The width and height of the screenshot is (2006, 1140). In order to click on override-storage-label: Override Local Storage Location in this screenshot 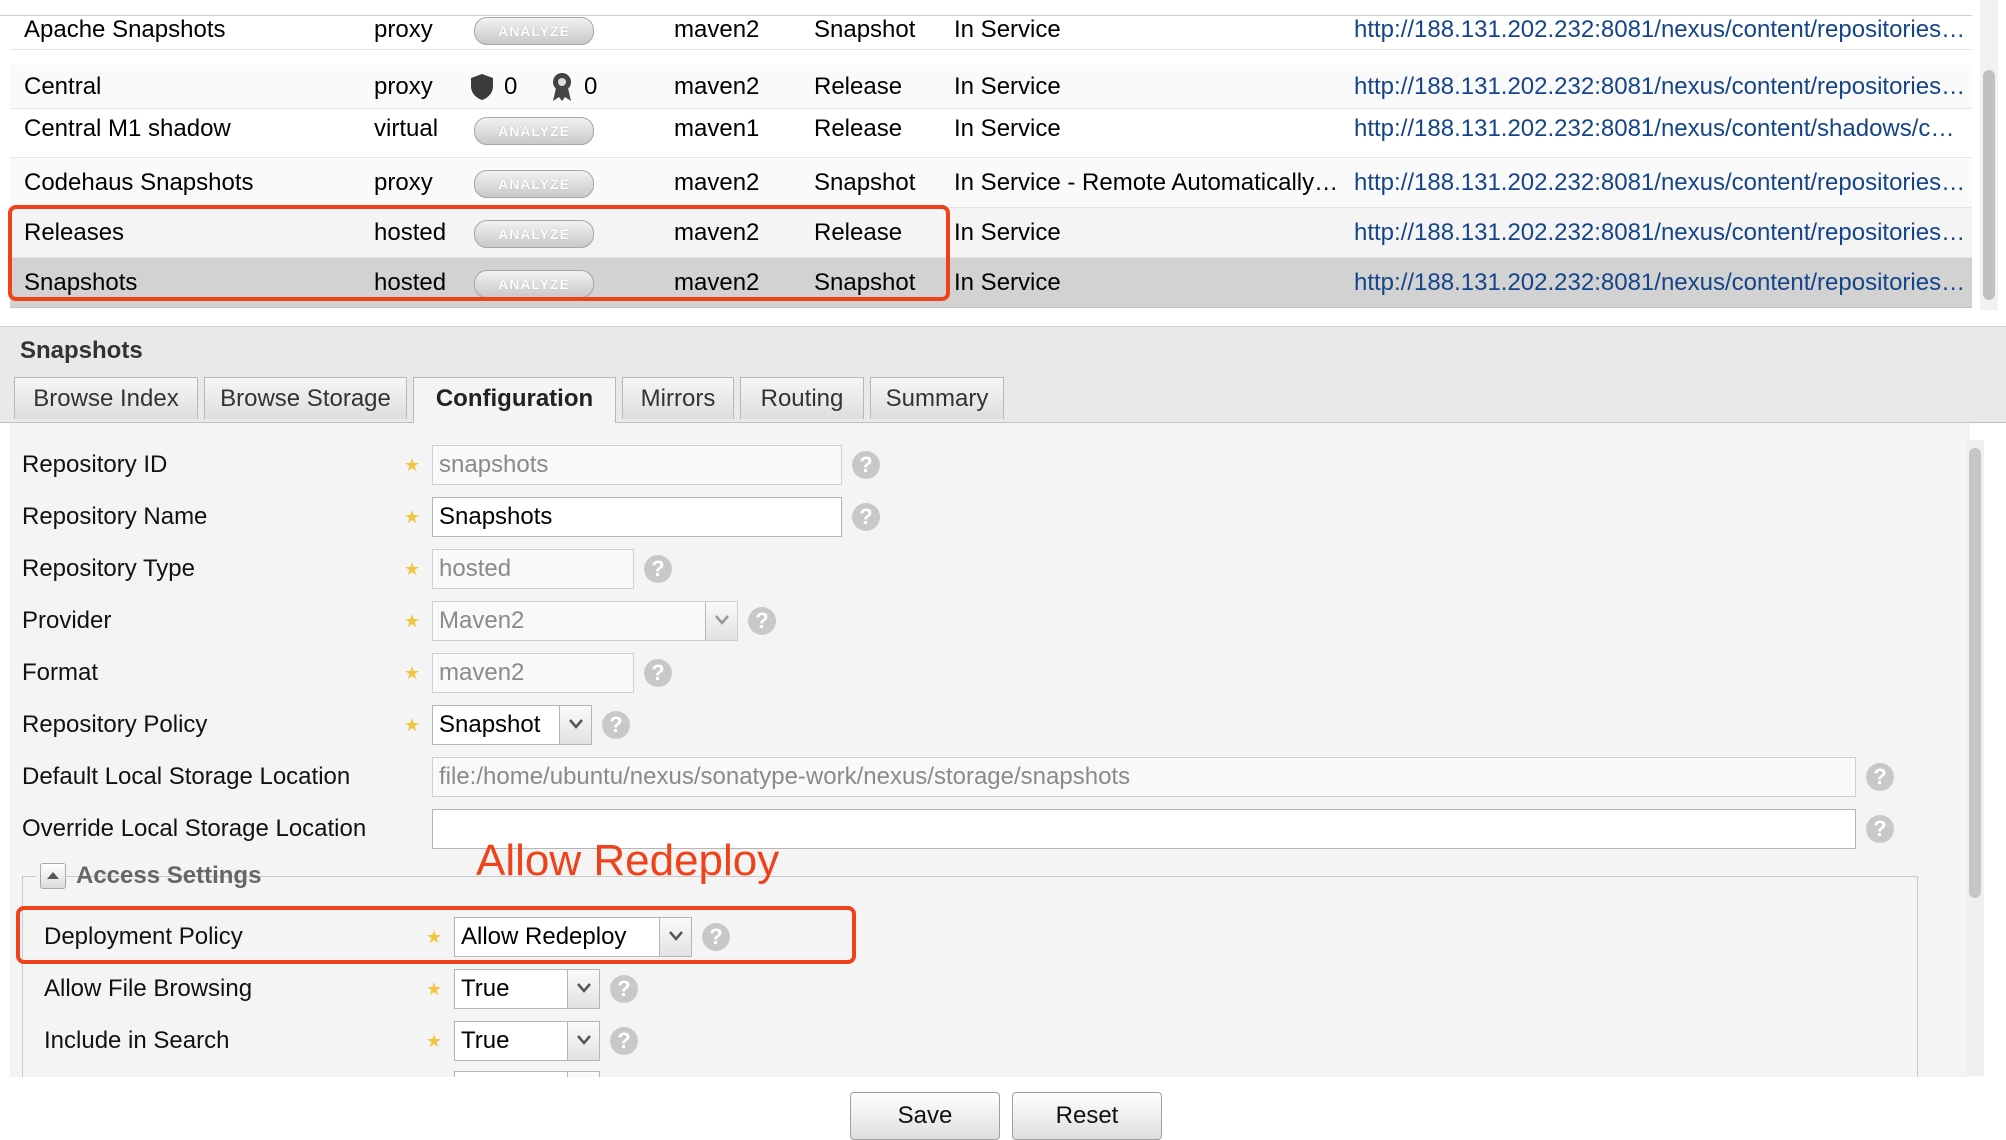, I will do `click(194, 828)`.